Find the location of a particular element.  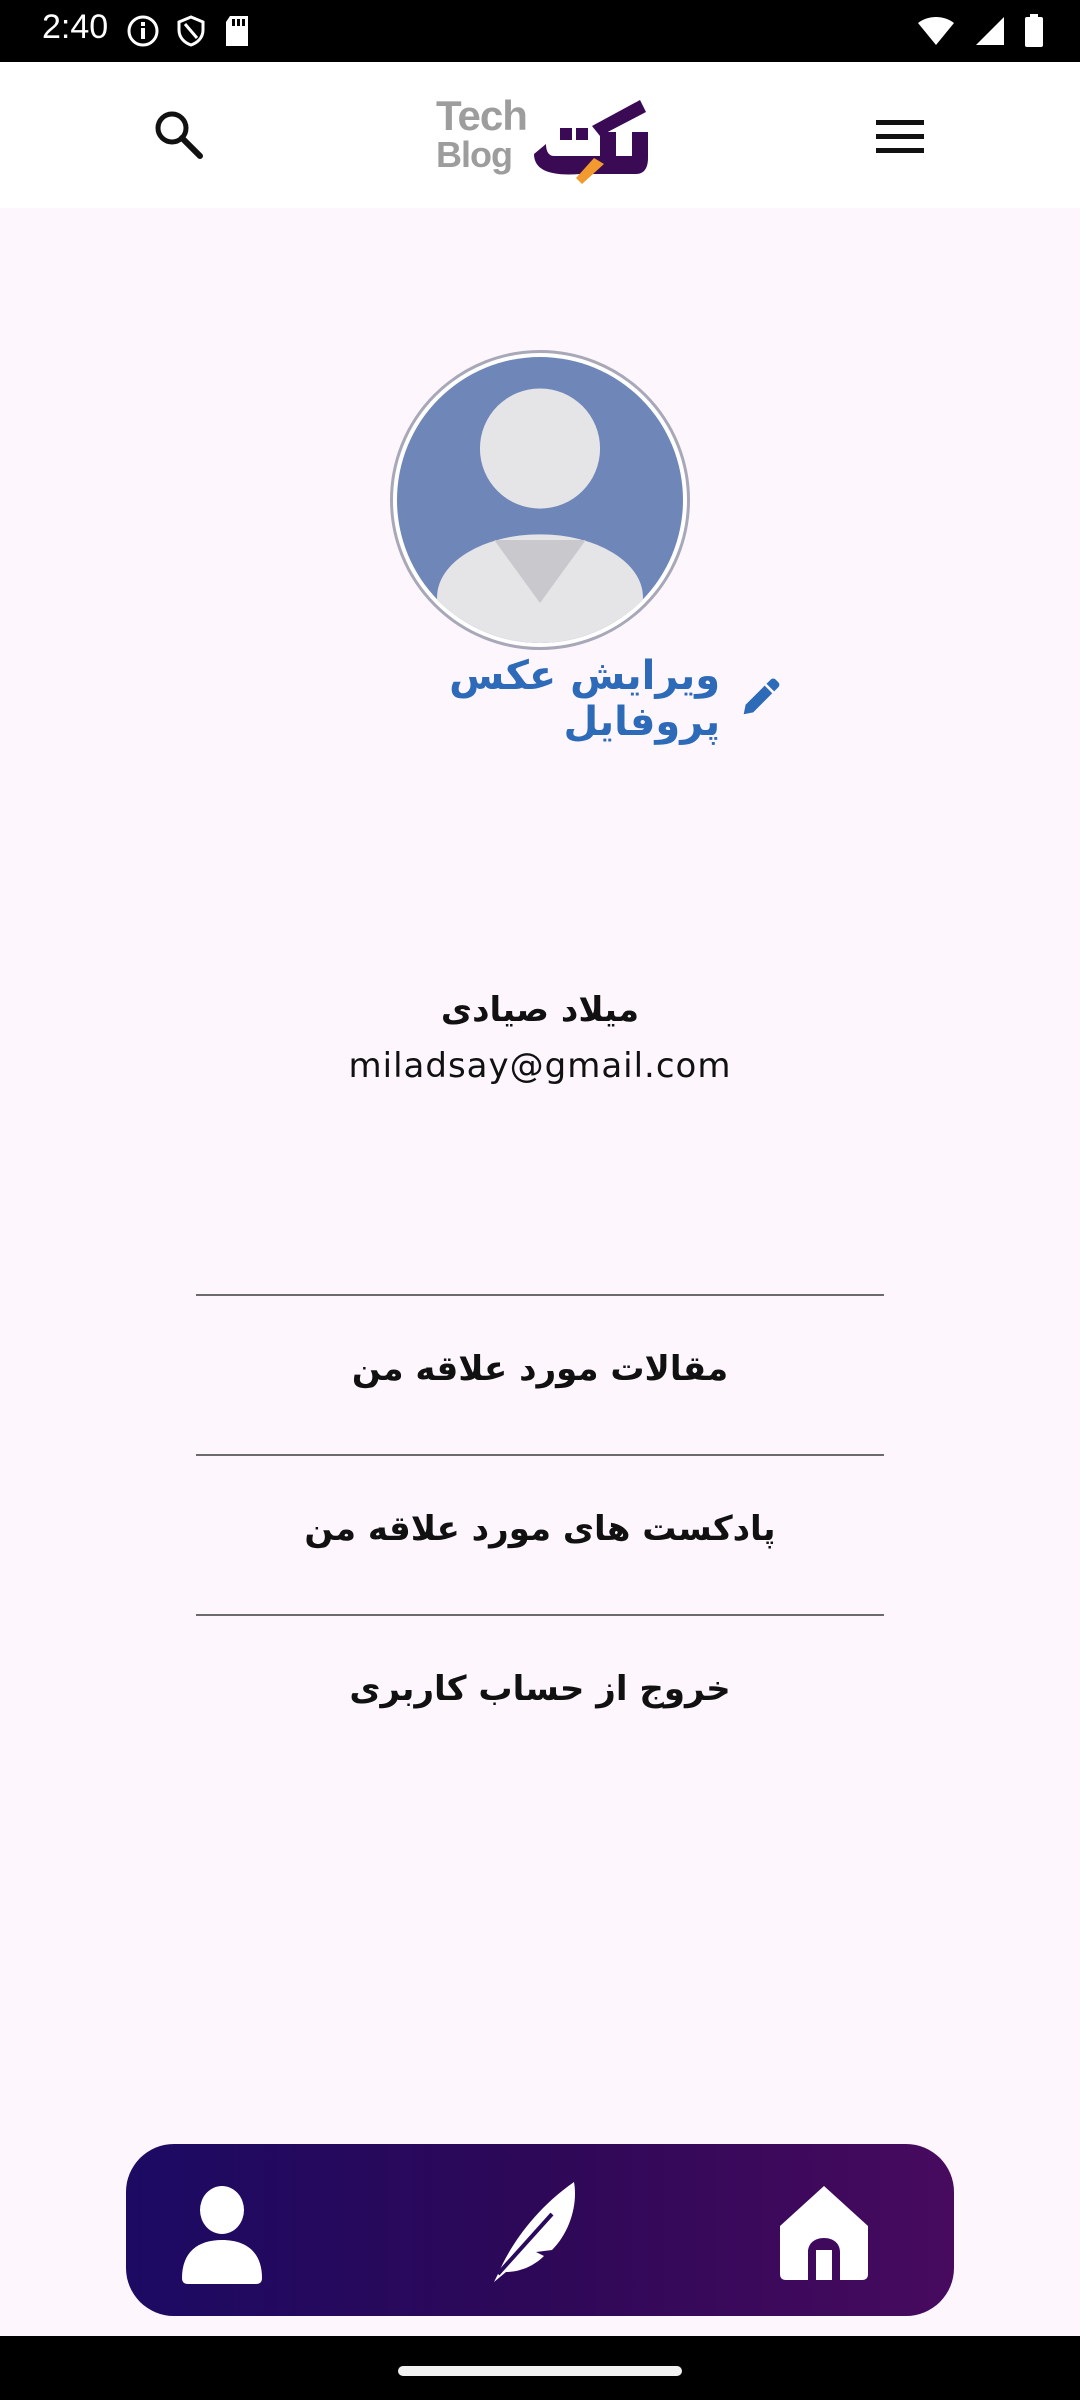

search-icon is located at coordinates (179, 135).